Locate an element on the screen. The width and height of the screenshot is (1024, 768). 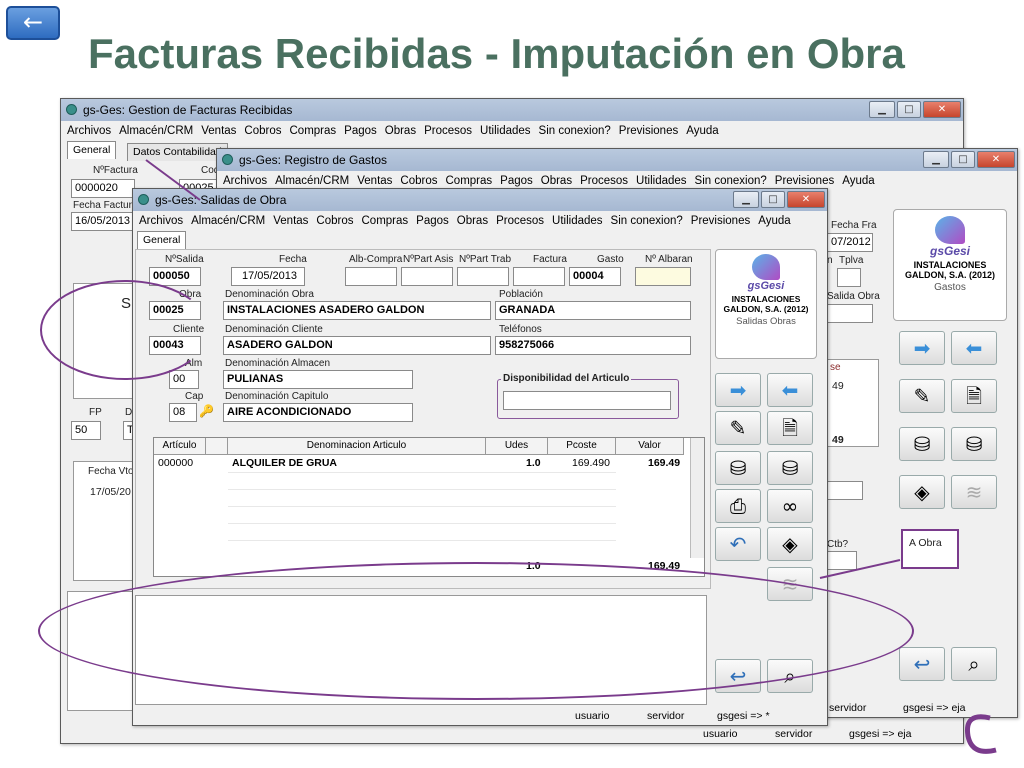
corner-swirl-icon is located at coordinates (980, 734).